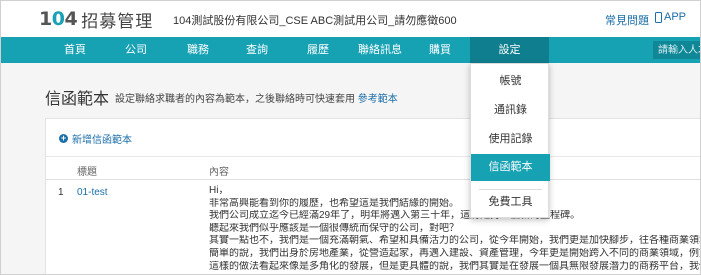 This screenshot has width=701, height=275. Describe the element at coordinates (509, 50) in the screenshot. I see `nav-settings: 設定` at that location.